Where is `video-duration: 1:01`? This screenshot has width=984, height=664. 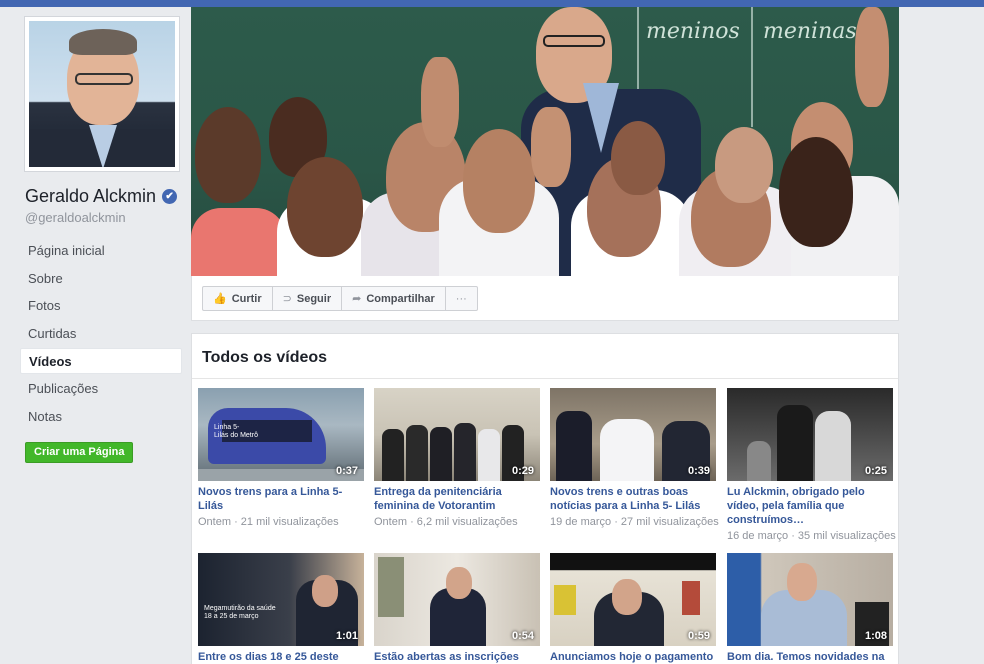 video-duration: 1:01 is located at coordinates (346, 636).